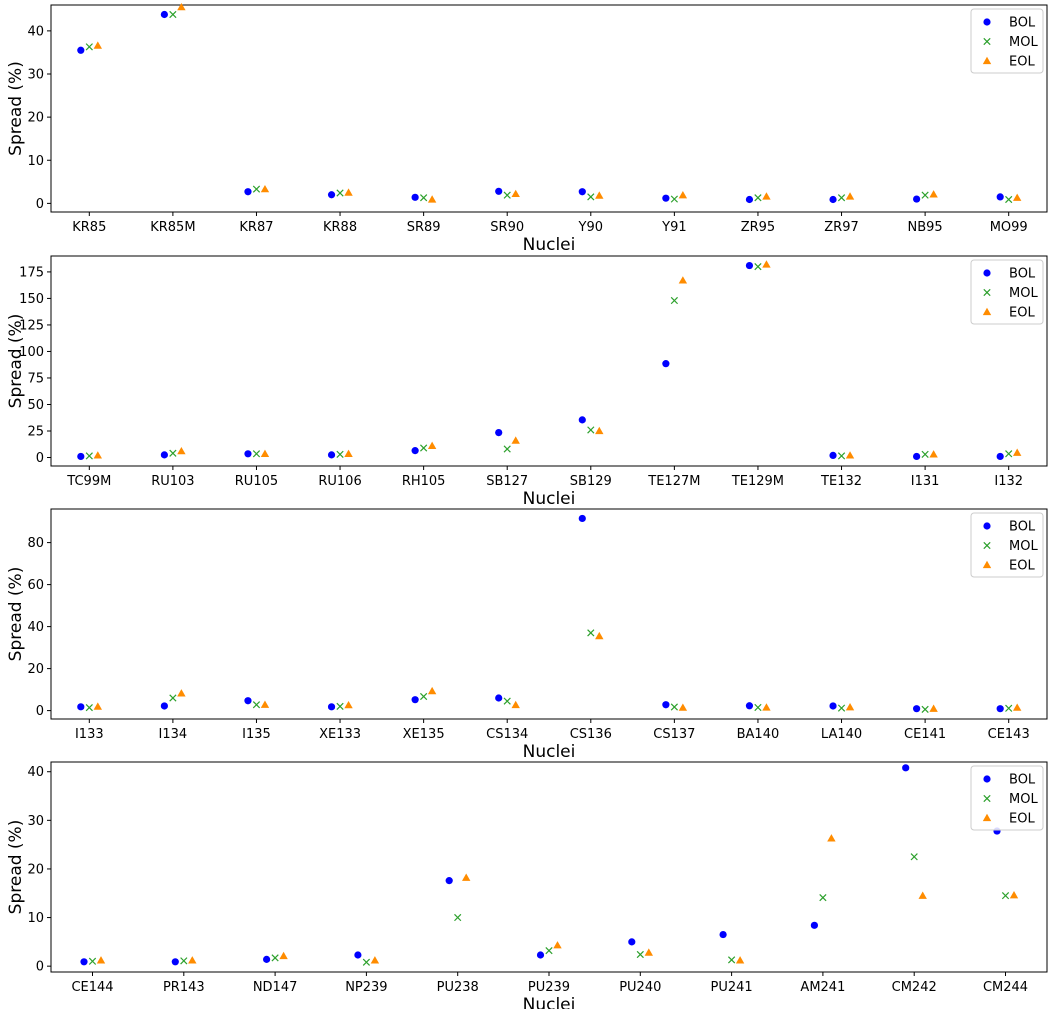 The width and height of the screenshot is (1052, 1009). Describe the element at coordinates (673, 227) in the screenshot. I see `x-tick-label: Y91` at that location.